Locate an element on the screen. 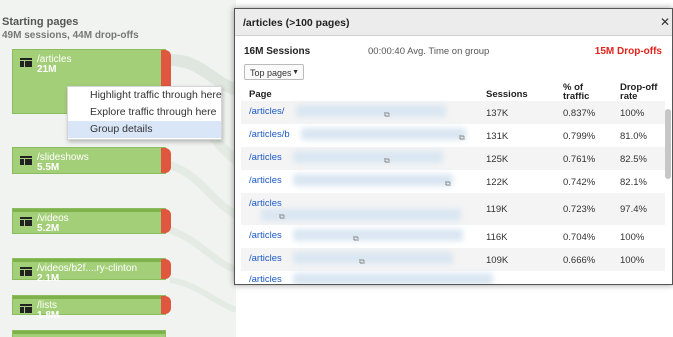 This screenshot has height=337, width=673. node-videos: /videos 5.2M is located at coordinates (91, 221).